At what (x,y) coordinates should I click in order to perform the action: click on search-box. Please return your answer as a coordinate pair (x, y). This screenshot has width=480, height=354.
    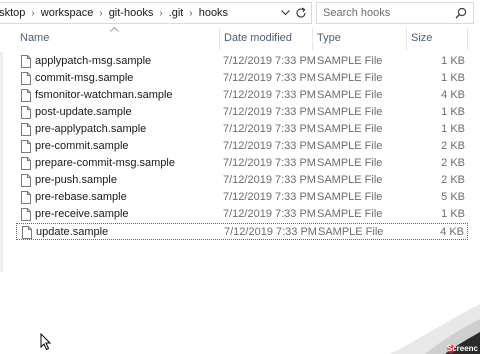
    Looking at the image, I should click on (395, 13).